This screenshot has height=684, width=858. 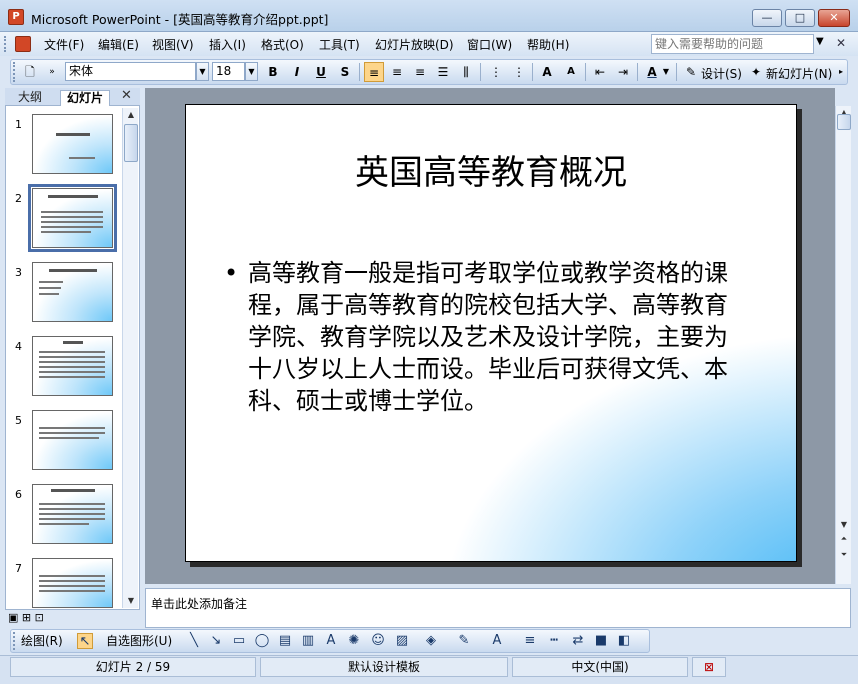 What do you see at coordinates (285, 641) in the screenshot?
I see `textbox-icon: ▤` at bounding box center [285, 641].